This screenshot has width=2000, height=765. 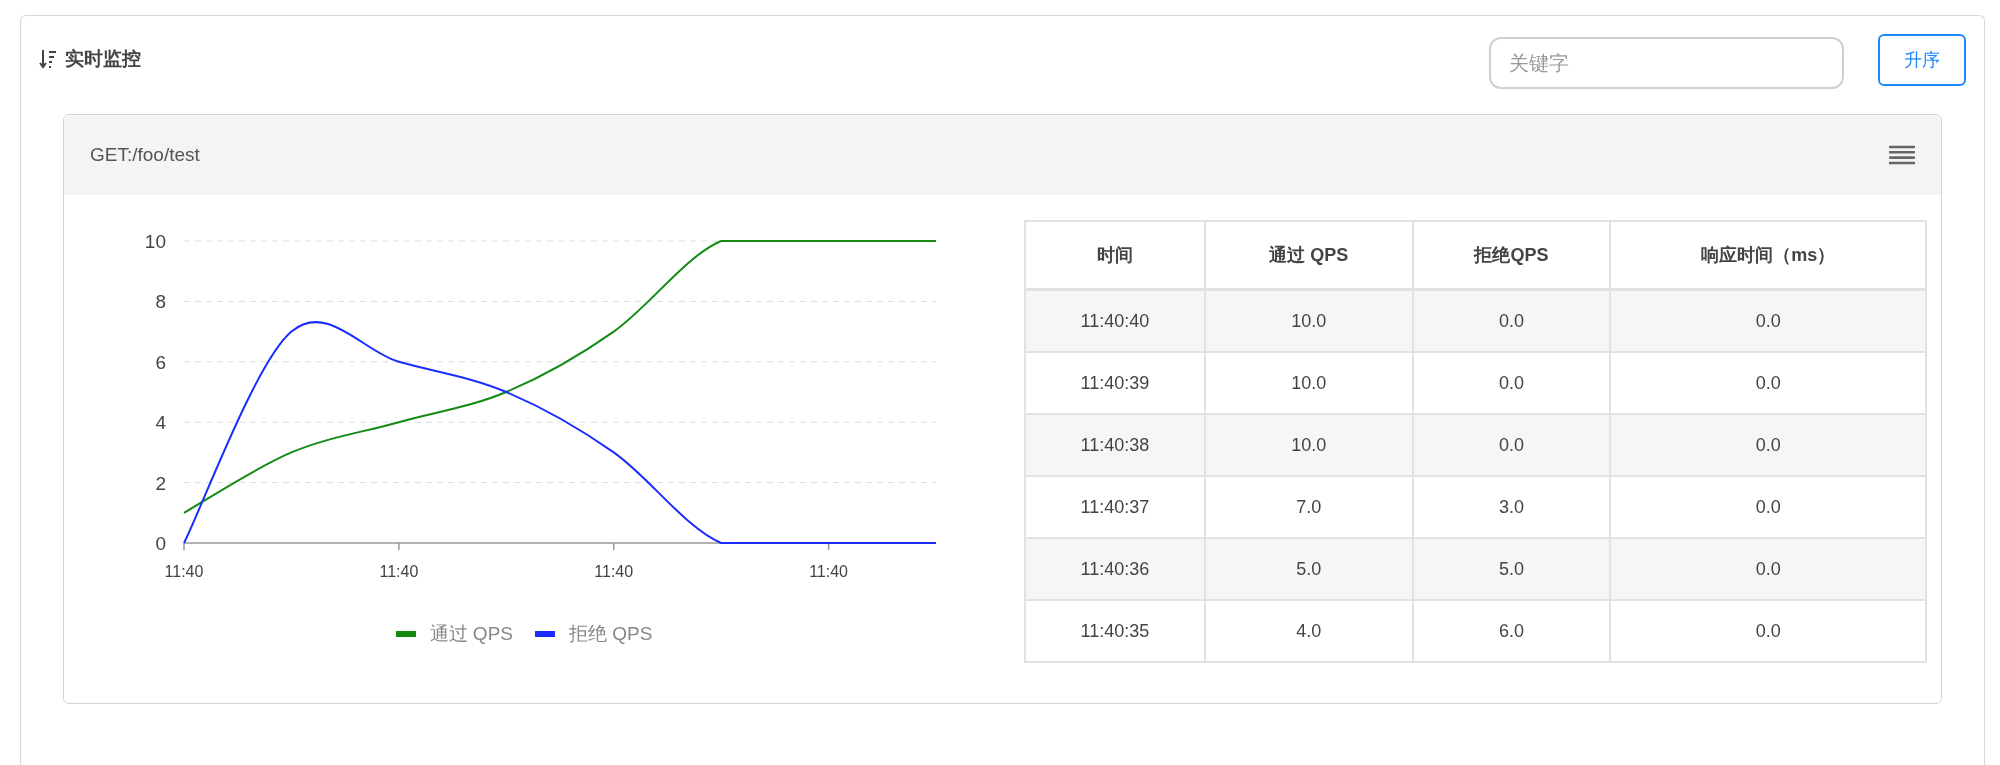 What do you see at coordinates (1115, 507) in the screenshot?
I see `table-cell: 11:40:37` at bounding box center [1115, 507].